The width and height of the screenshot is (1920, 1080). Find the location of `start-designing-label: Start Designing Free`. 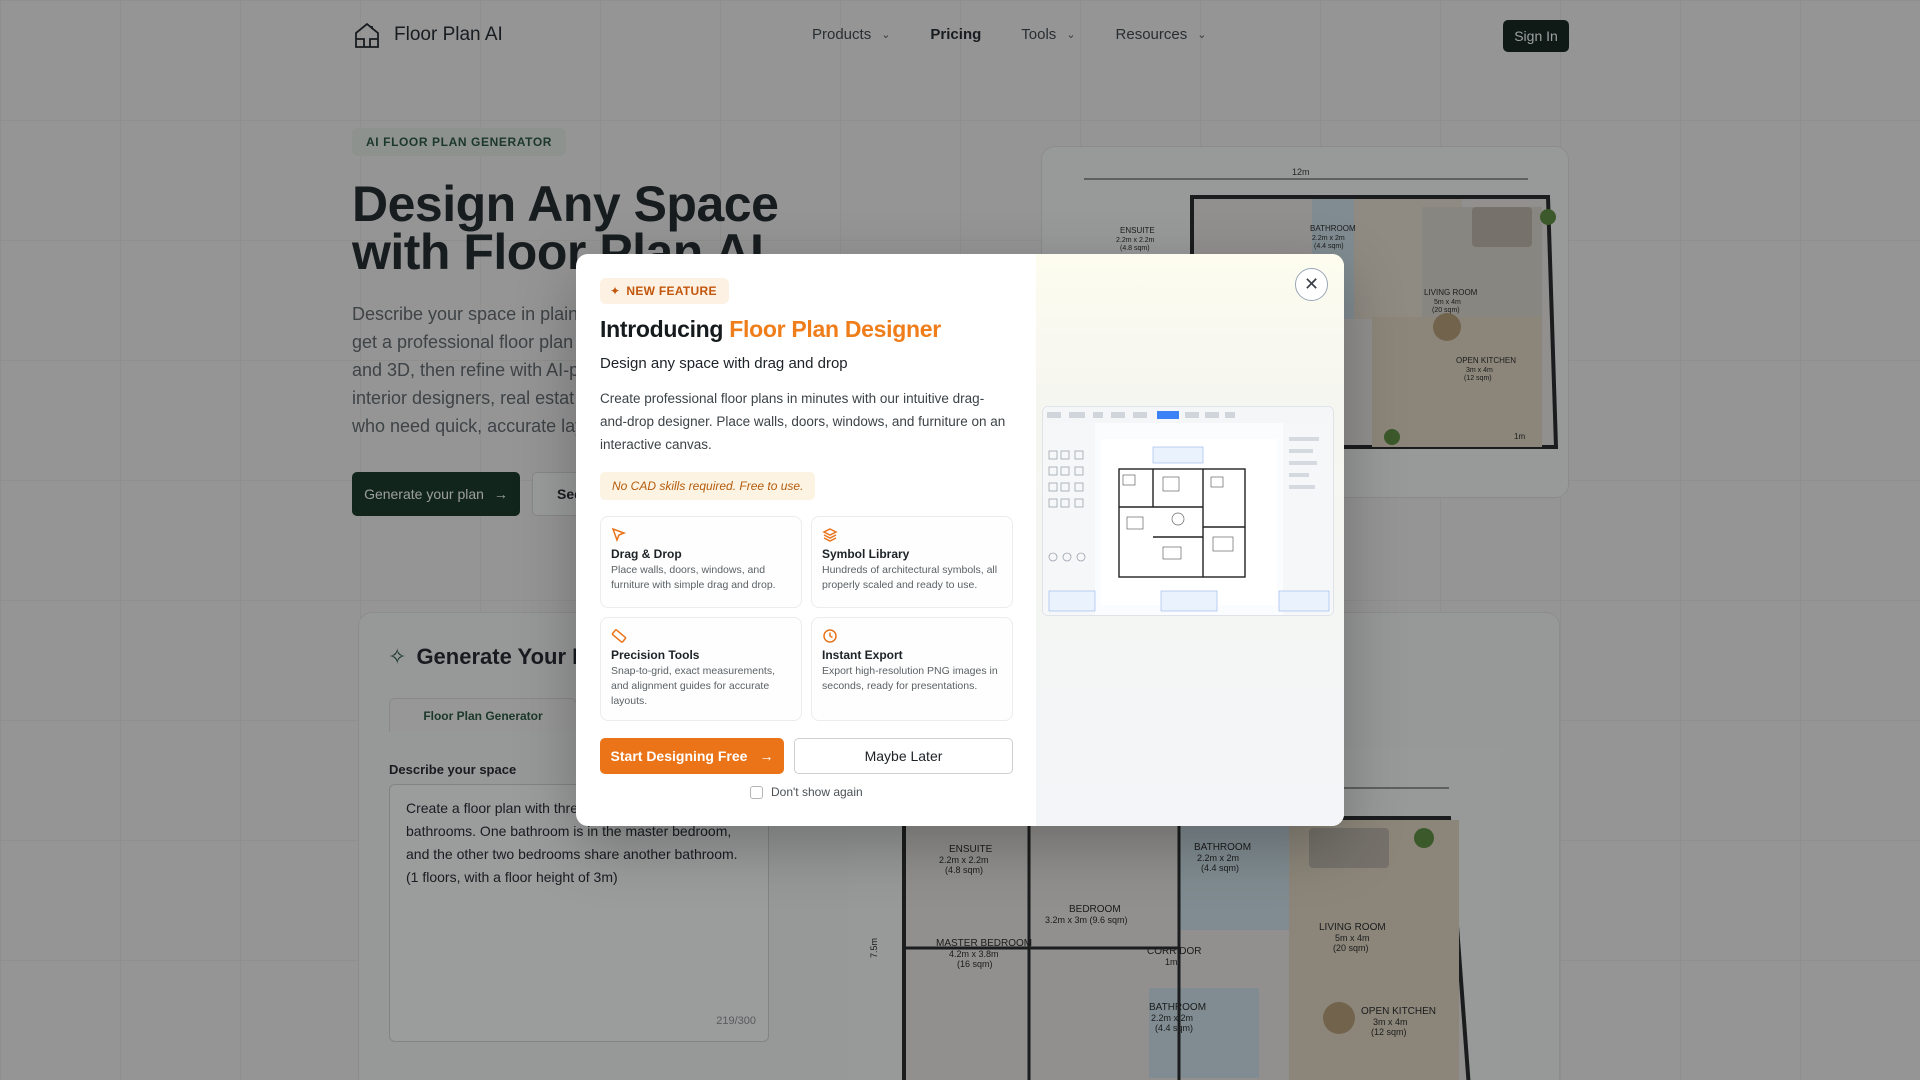

start-designing-label: Start Designing Free is located at coordinates (679, 756).